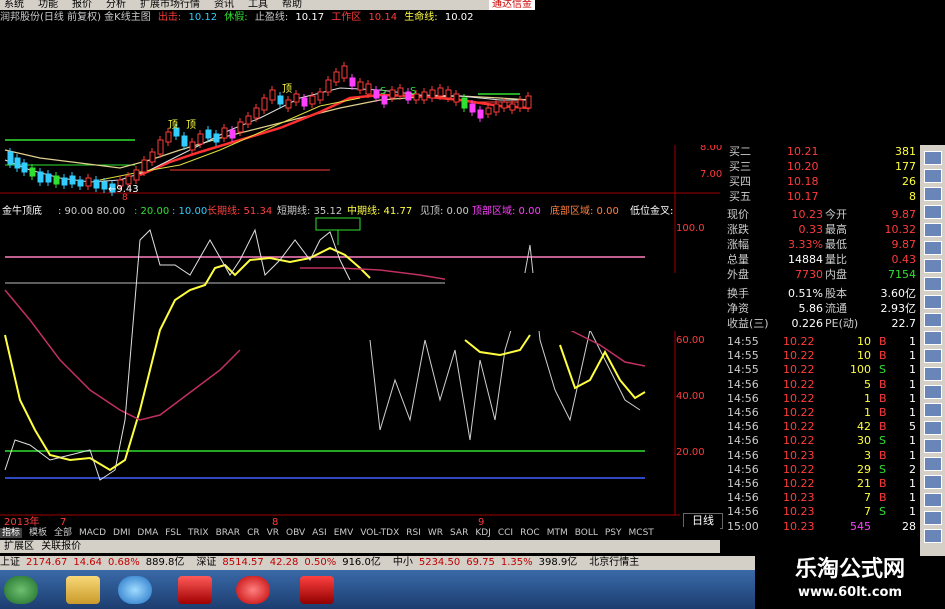 This screenshot has width=945, height=609. What do you see at coordinates (19, 546) in the screenshot?
I see `tab-extension: 扩展区` at bounding box center [19, 546].